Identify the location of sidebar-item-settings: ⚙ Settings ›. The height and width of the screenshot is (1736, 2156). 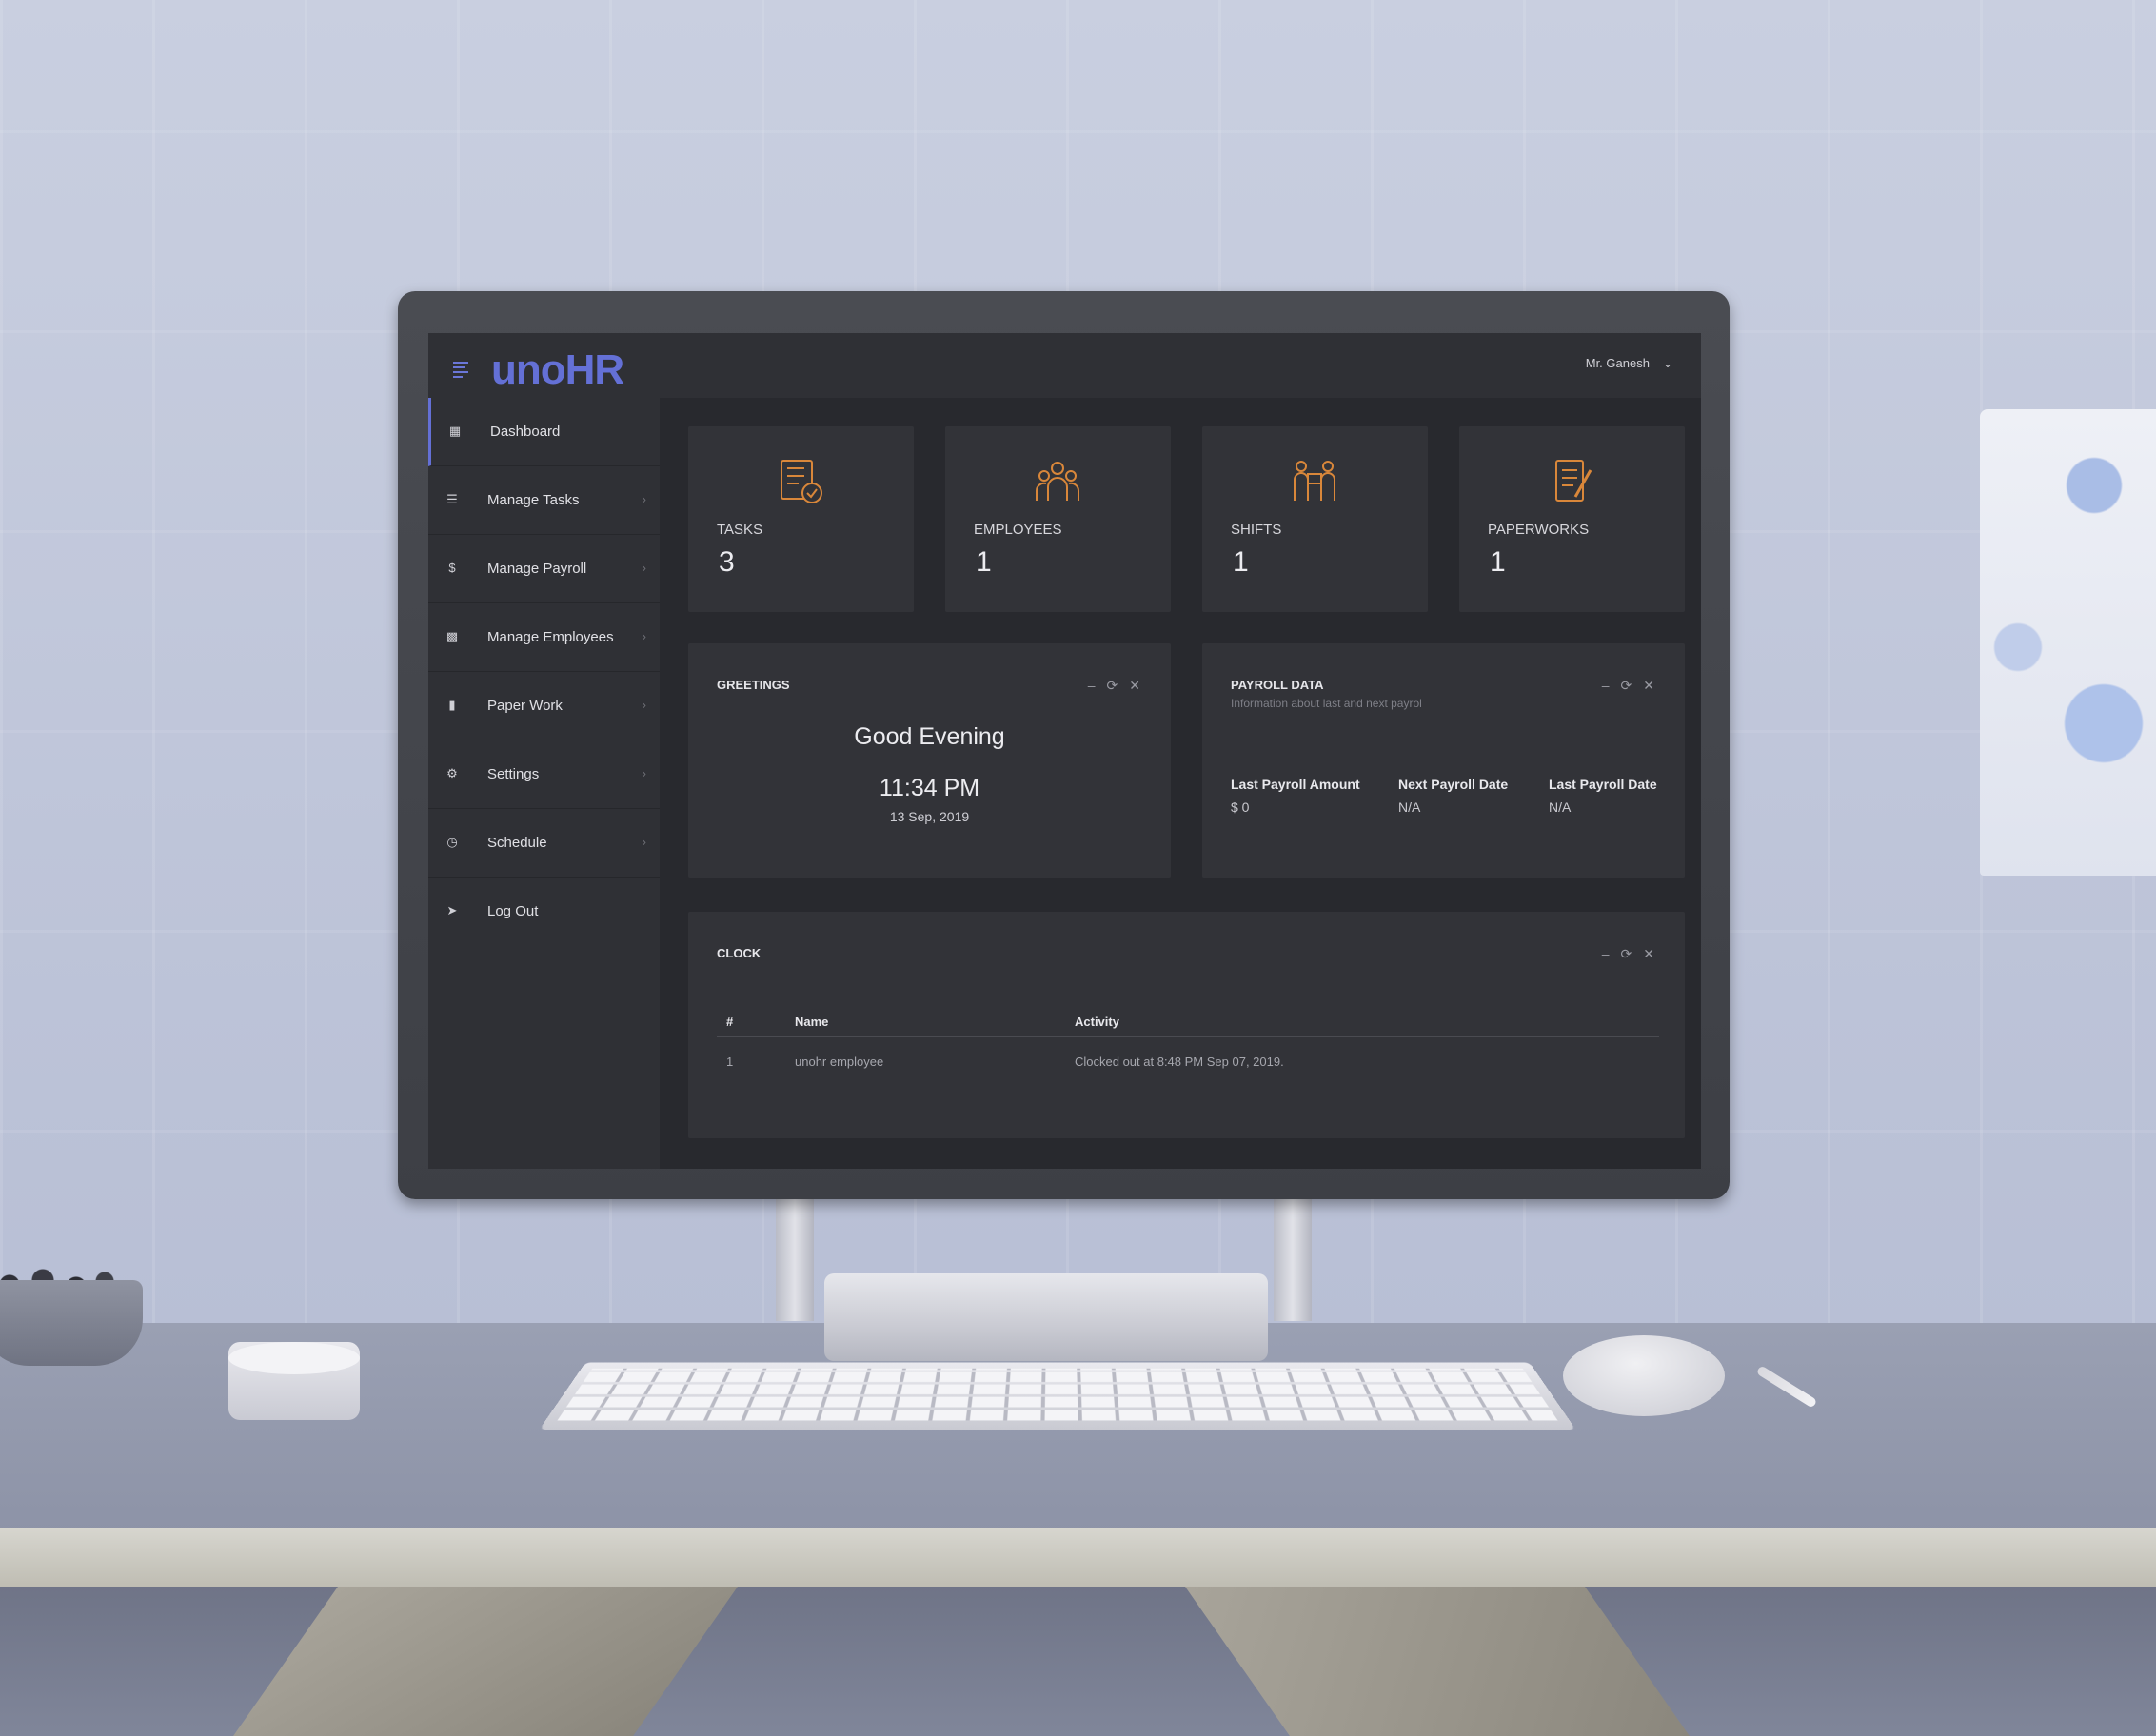
(544, 774).